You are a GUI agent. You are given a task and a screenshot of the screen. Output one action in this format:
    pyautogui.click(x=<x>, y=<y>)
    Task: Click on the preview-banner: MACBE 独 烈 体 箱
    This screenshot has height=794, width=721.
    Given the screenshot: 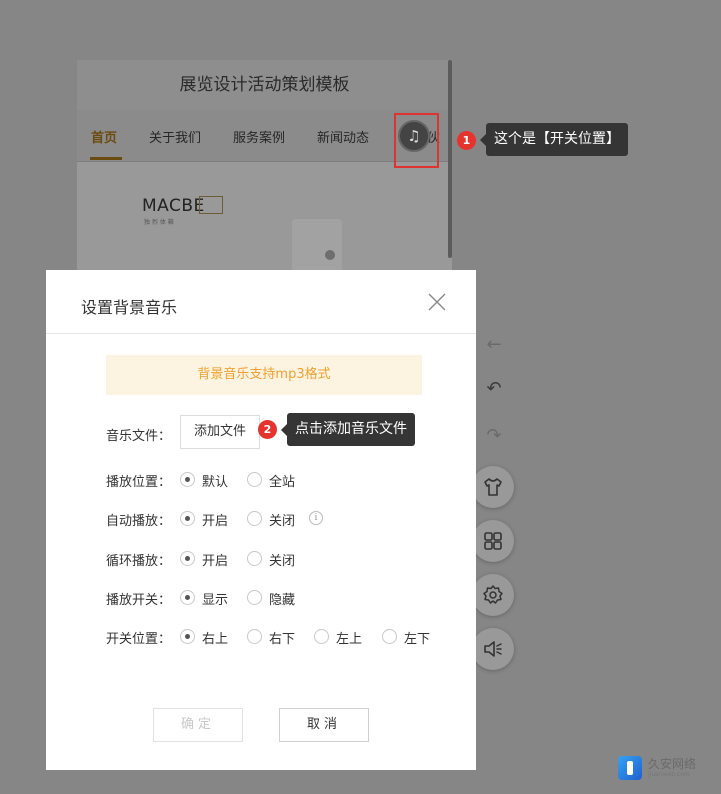 What is the action you would take?
    pyautogui.click(x=264, y=221)
    